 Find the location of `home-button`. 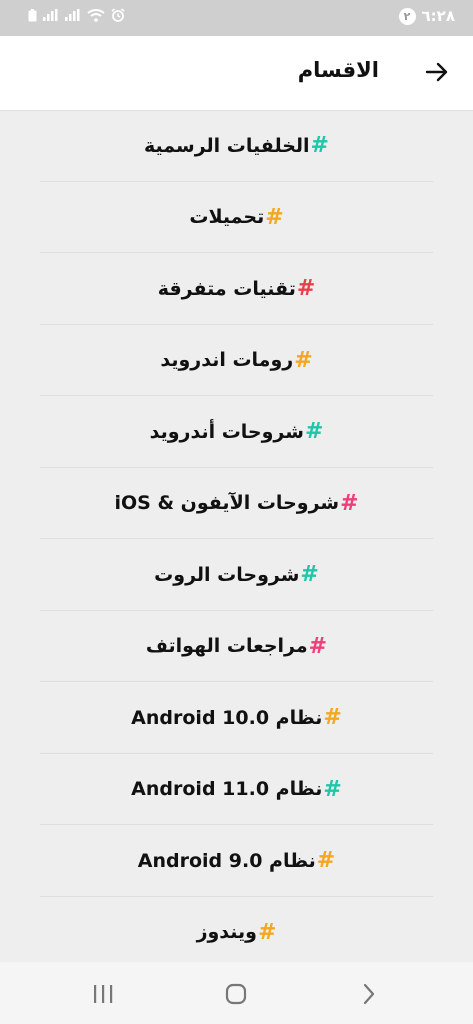

home-button is located at coordinates (236, 994).